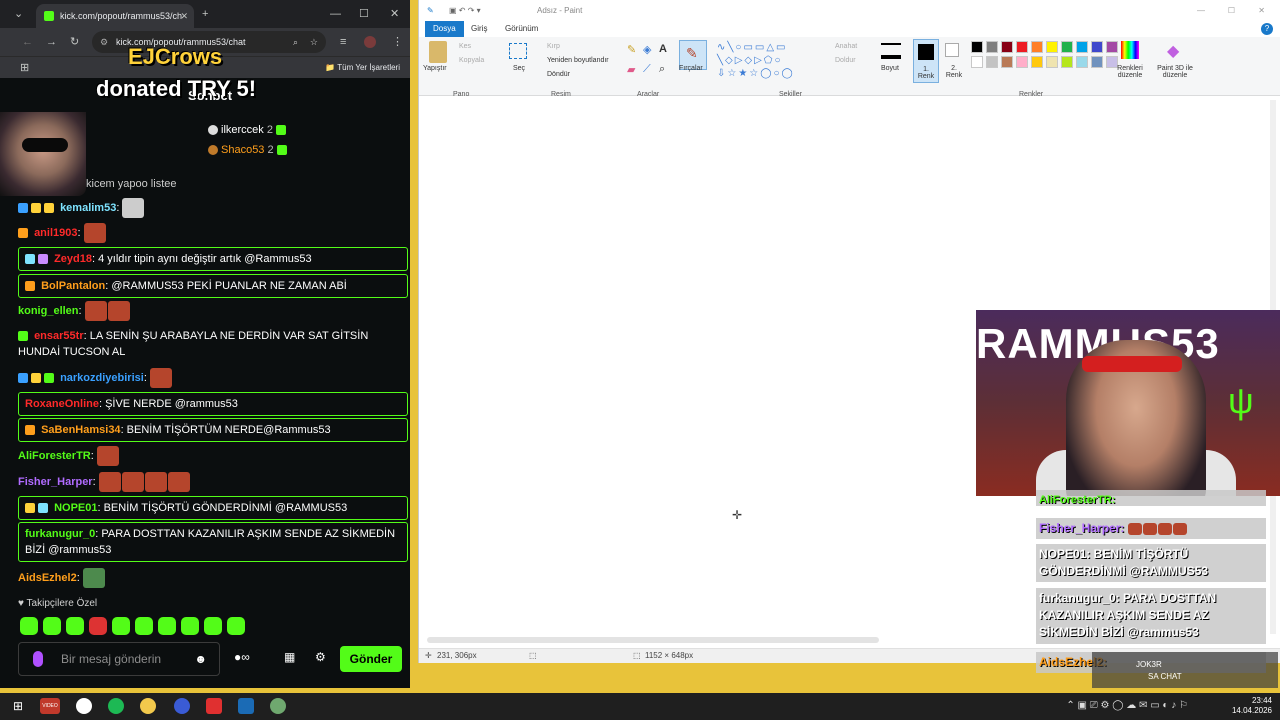  I want to click on youtube-icon, so click(214, 706).